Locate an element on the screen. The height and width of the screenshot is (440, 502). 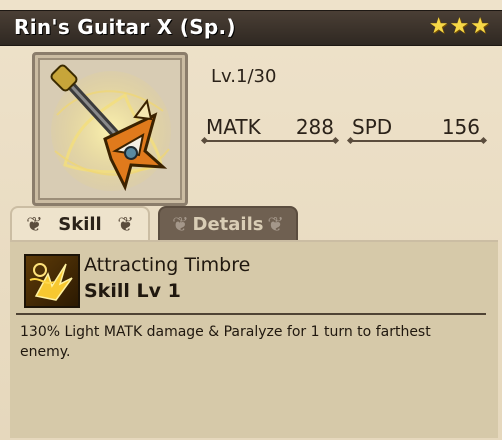
skill-name: Attracting Timbre is located at coordinates (167, 265).